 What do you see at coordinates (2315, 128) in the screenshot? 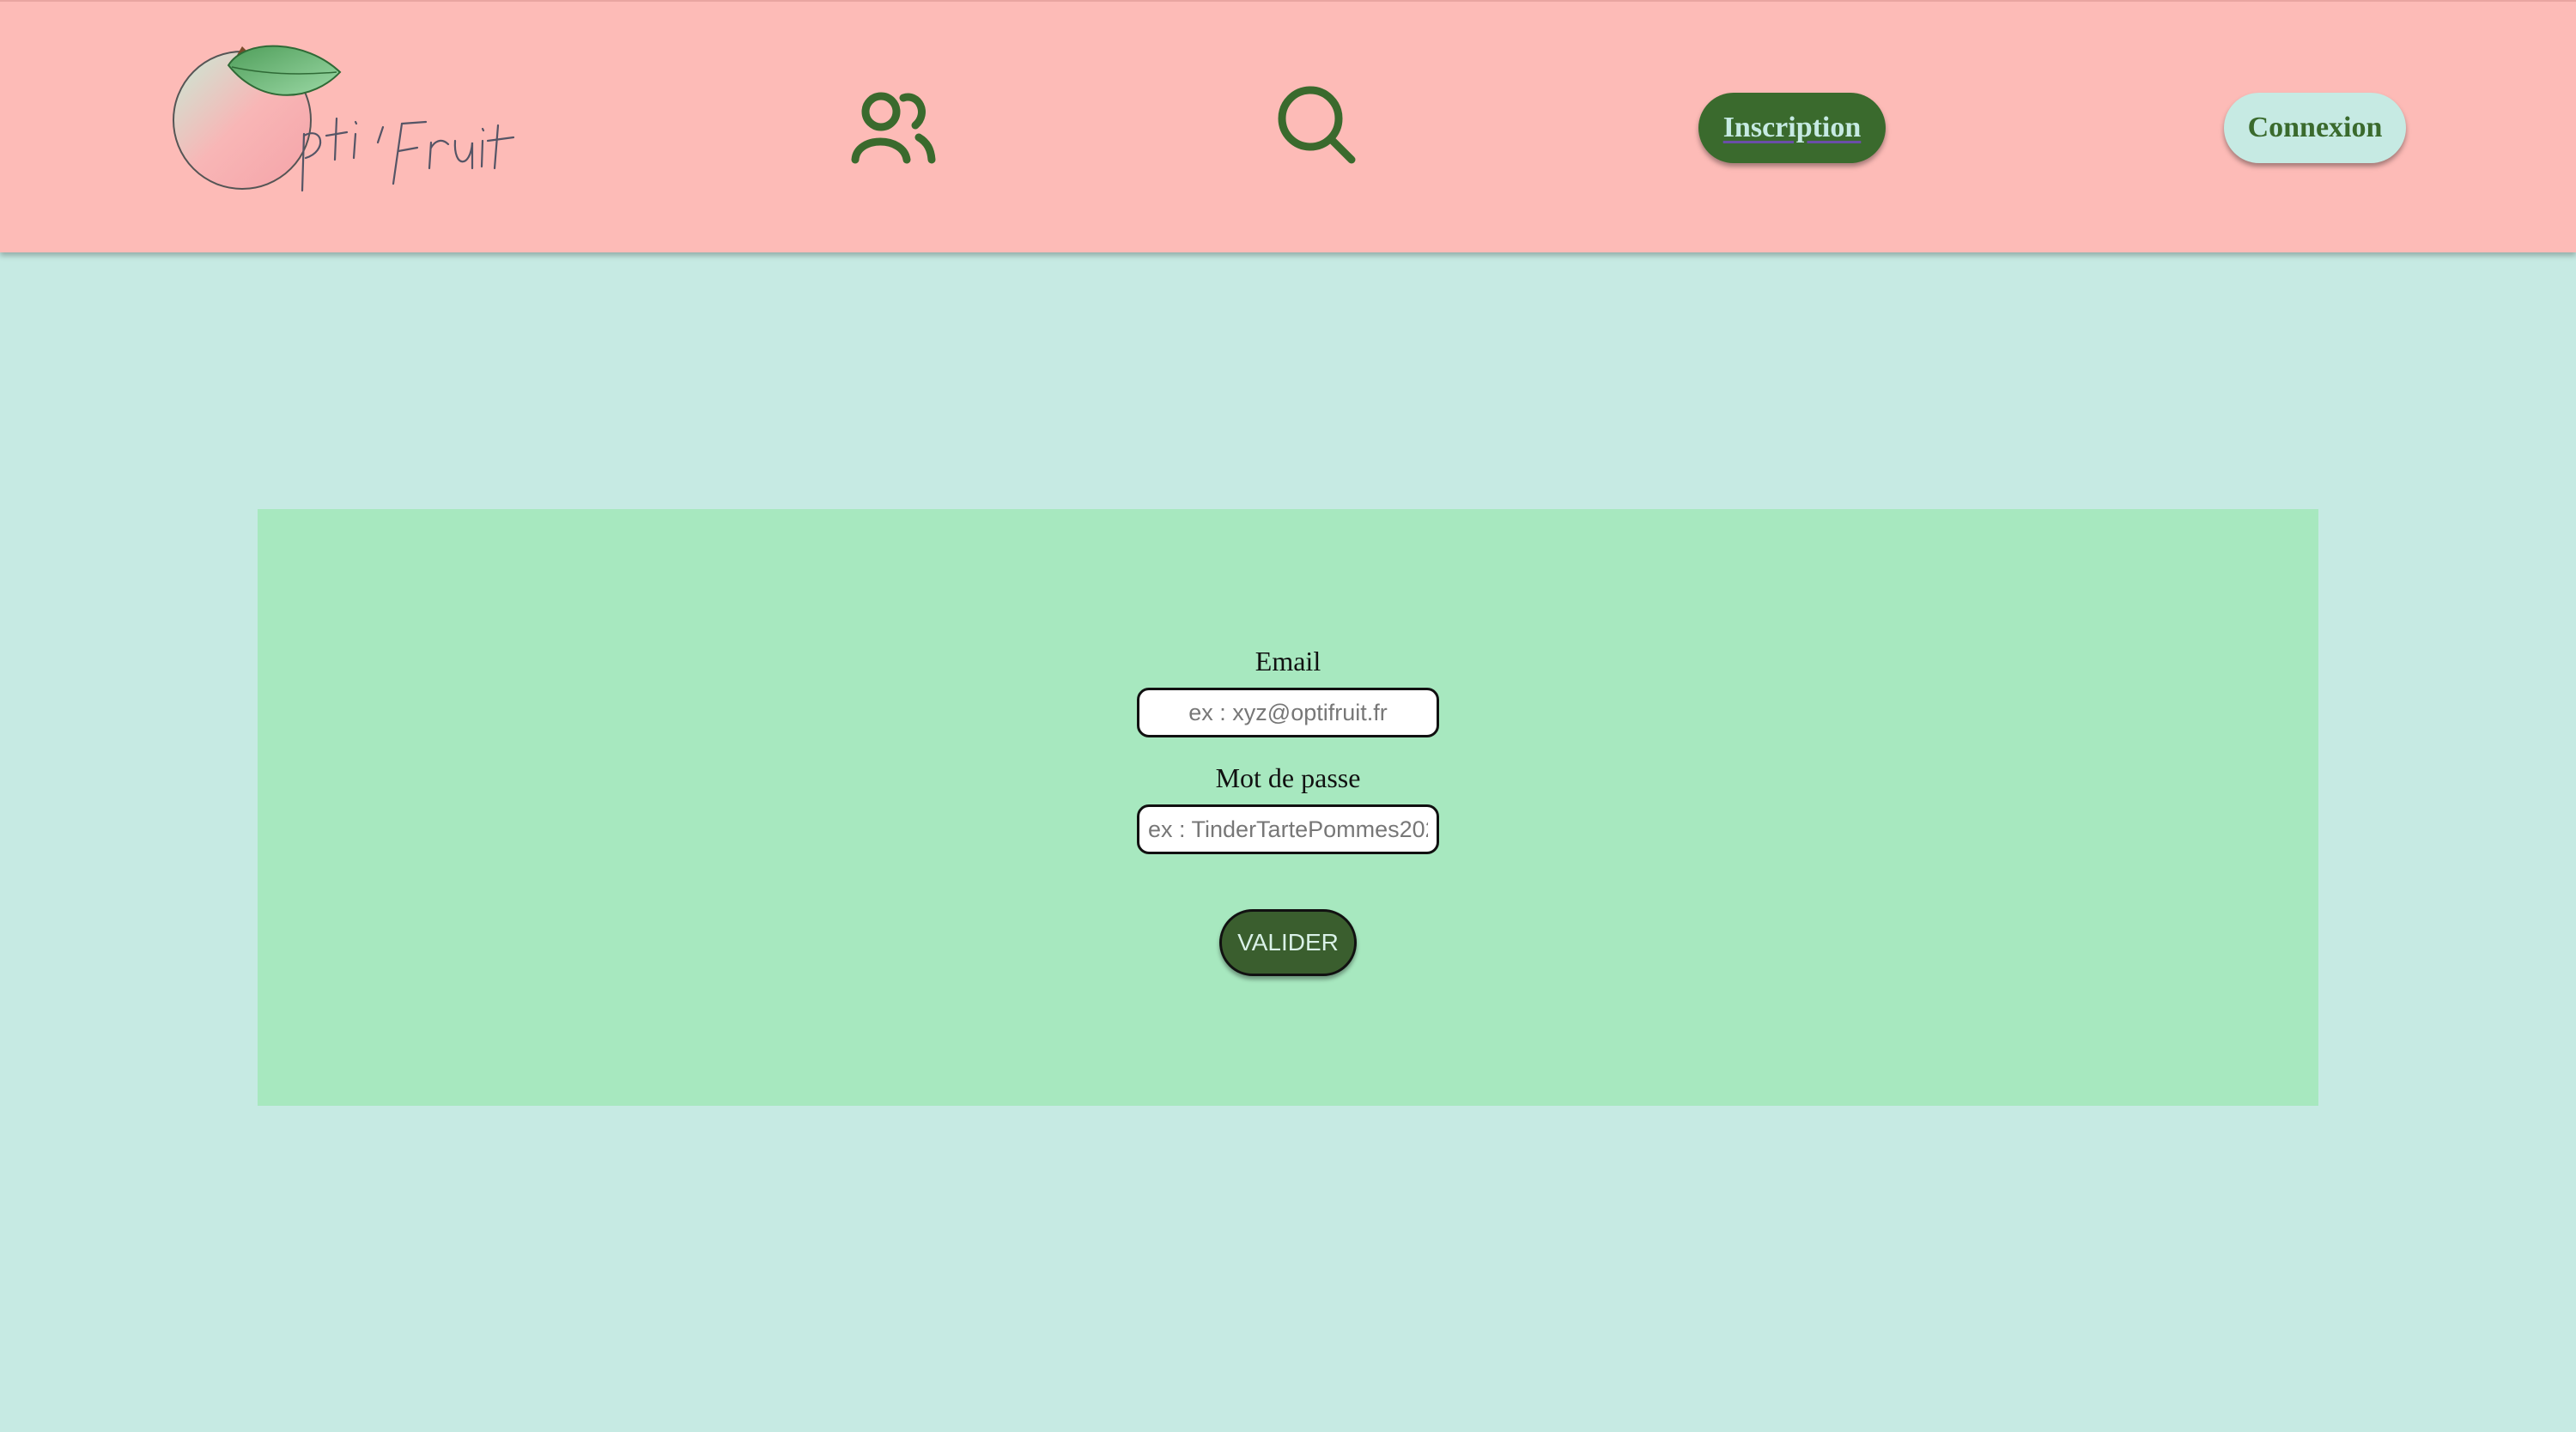
I see `connexion-button: Connexion` at bounding box center [2315, 128].